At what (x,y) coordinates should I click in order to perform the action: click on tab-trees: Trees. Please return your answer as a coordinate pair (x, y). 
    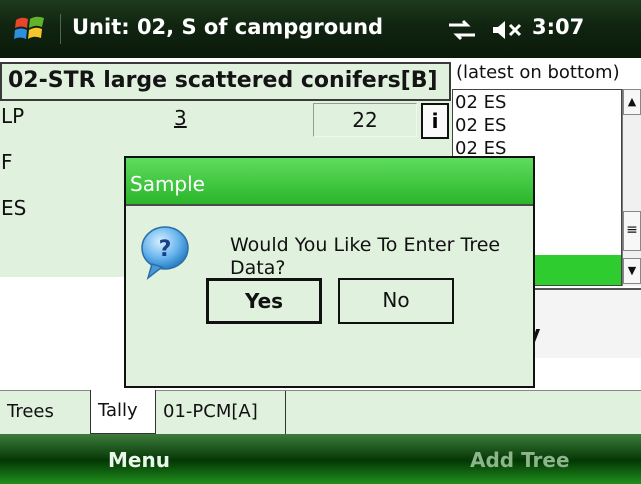
    Looking at the image, I should click on (45, 412).